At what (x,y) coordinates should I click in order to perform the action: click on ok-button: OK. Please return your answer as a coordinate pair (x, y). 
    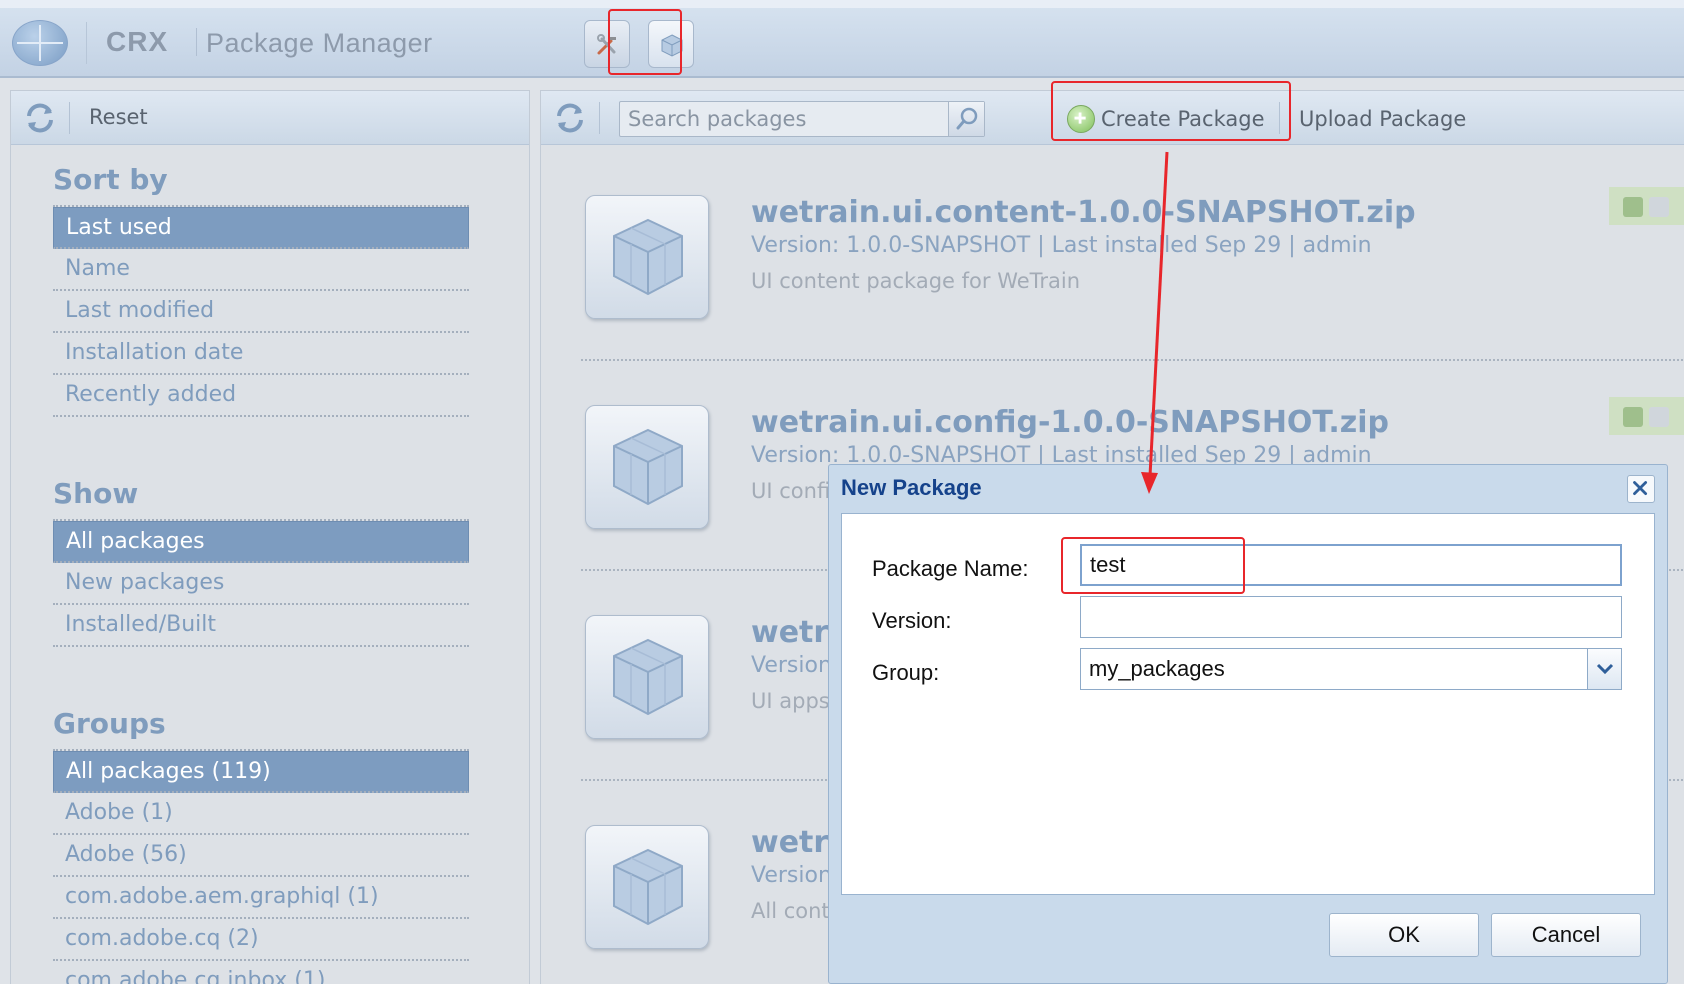
    Looking at the image, I should click on (1404, 935).